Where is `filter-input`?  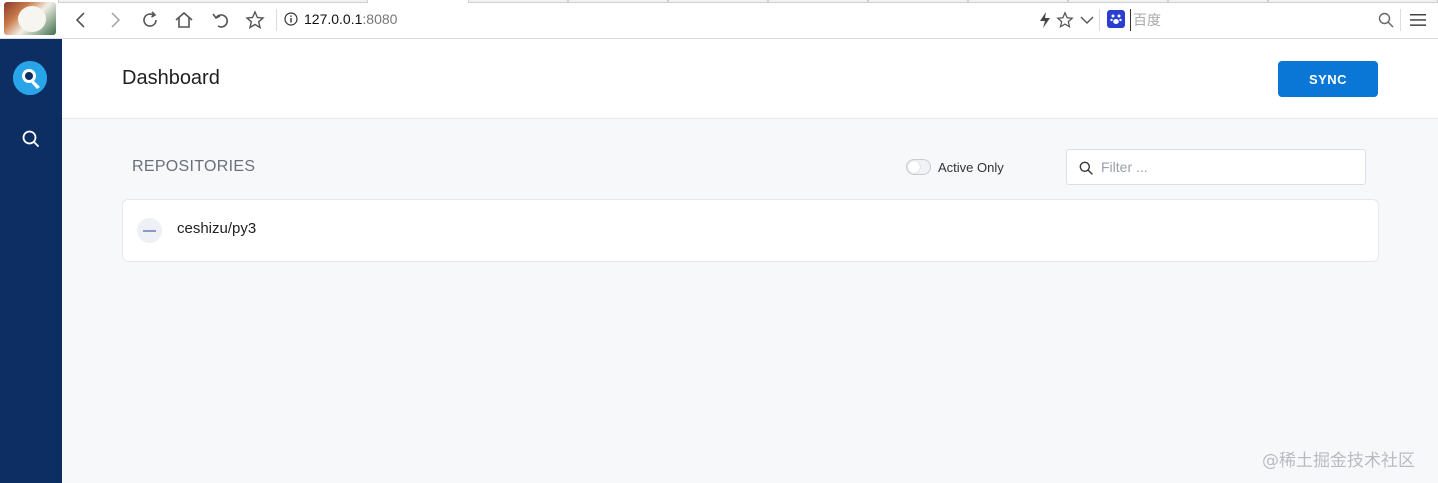 filter-input is located at coordinates (1230, 167).